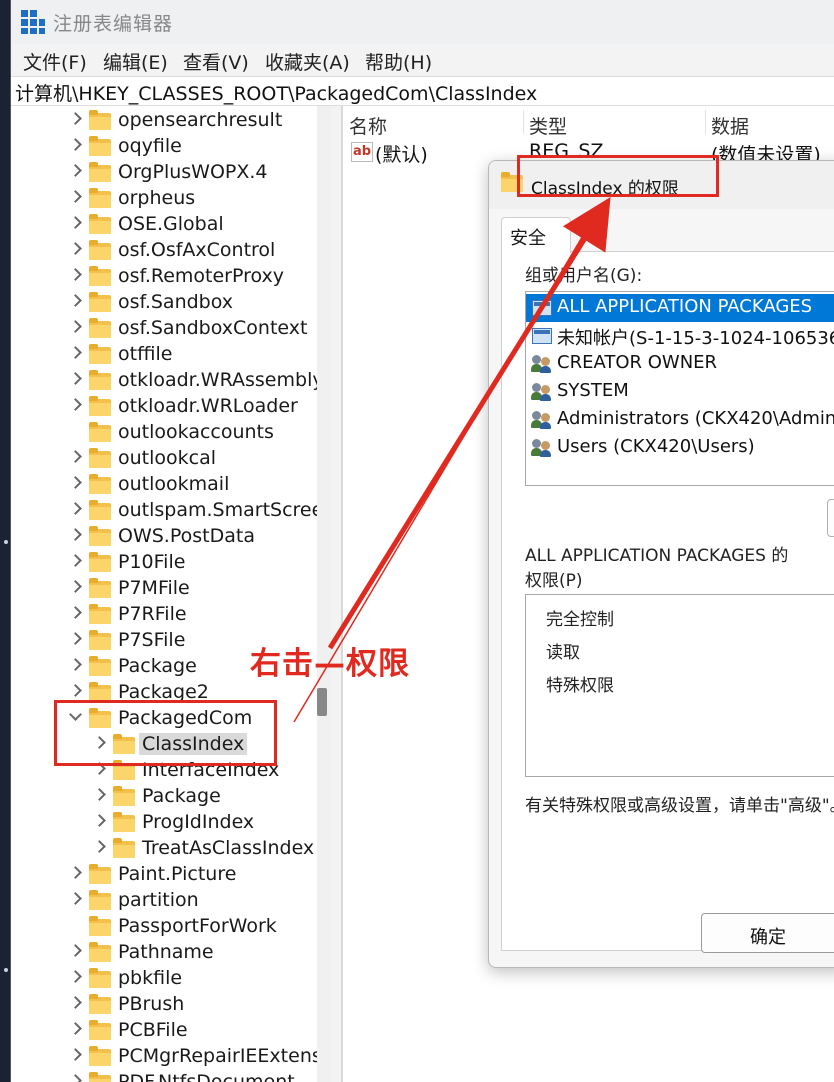 This screenshot has height=1082, width=834. I want to click on tree-node: PCBFile, so click(166, 1031).